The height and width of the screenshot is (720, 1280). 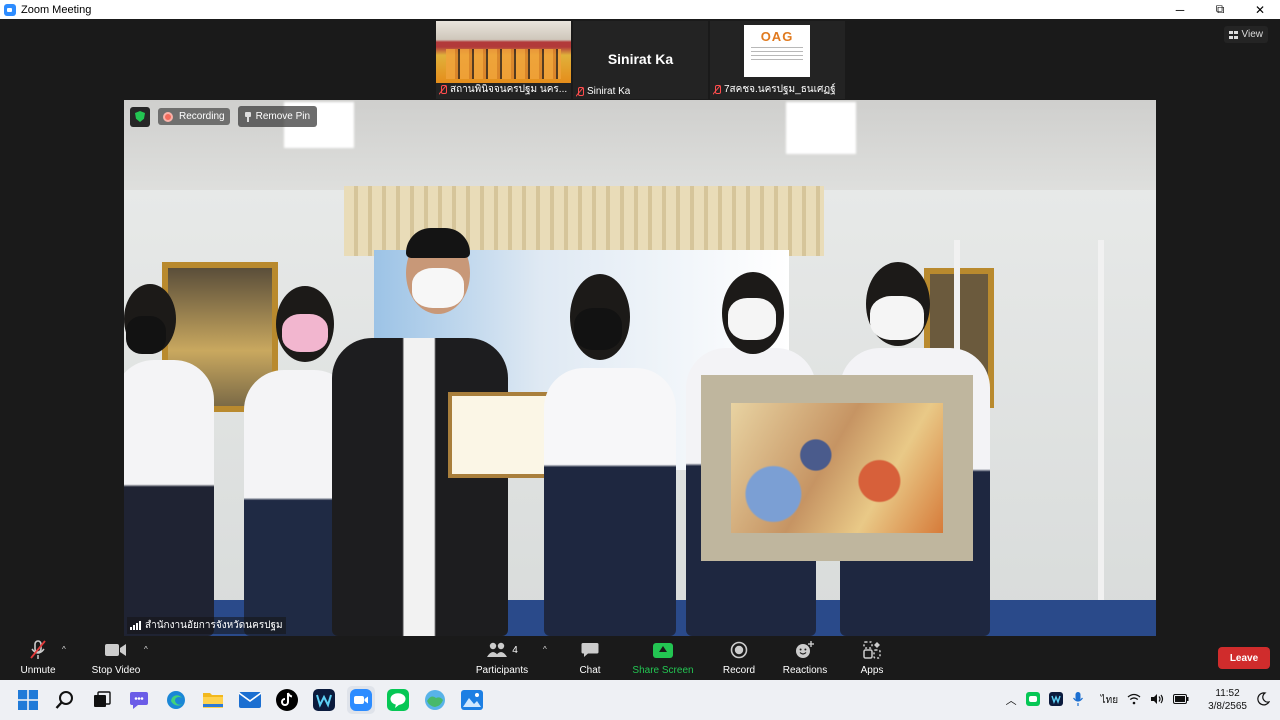 I want to click on notification-moon-icon, so click(x=1263, y=700).